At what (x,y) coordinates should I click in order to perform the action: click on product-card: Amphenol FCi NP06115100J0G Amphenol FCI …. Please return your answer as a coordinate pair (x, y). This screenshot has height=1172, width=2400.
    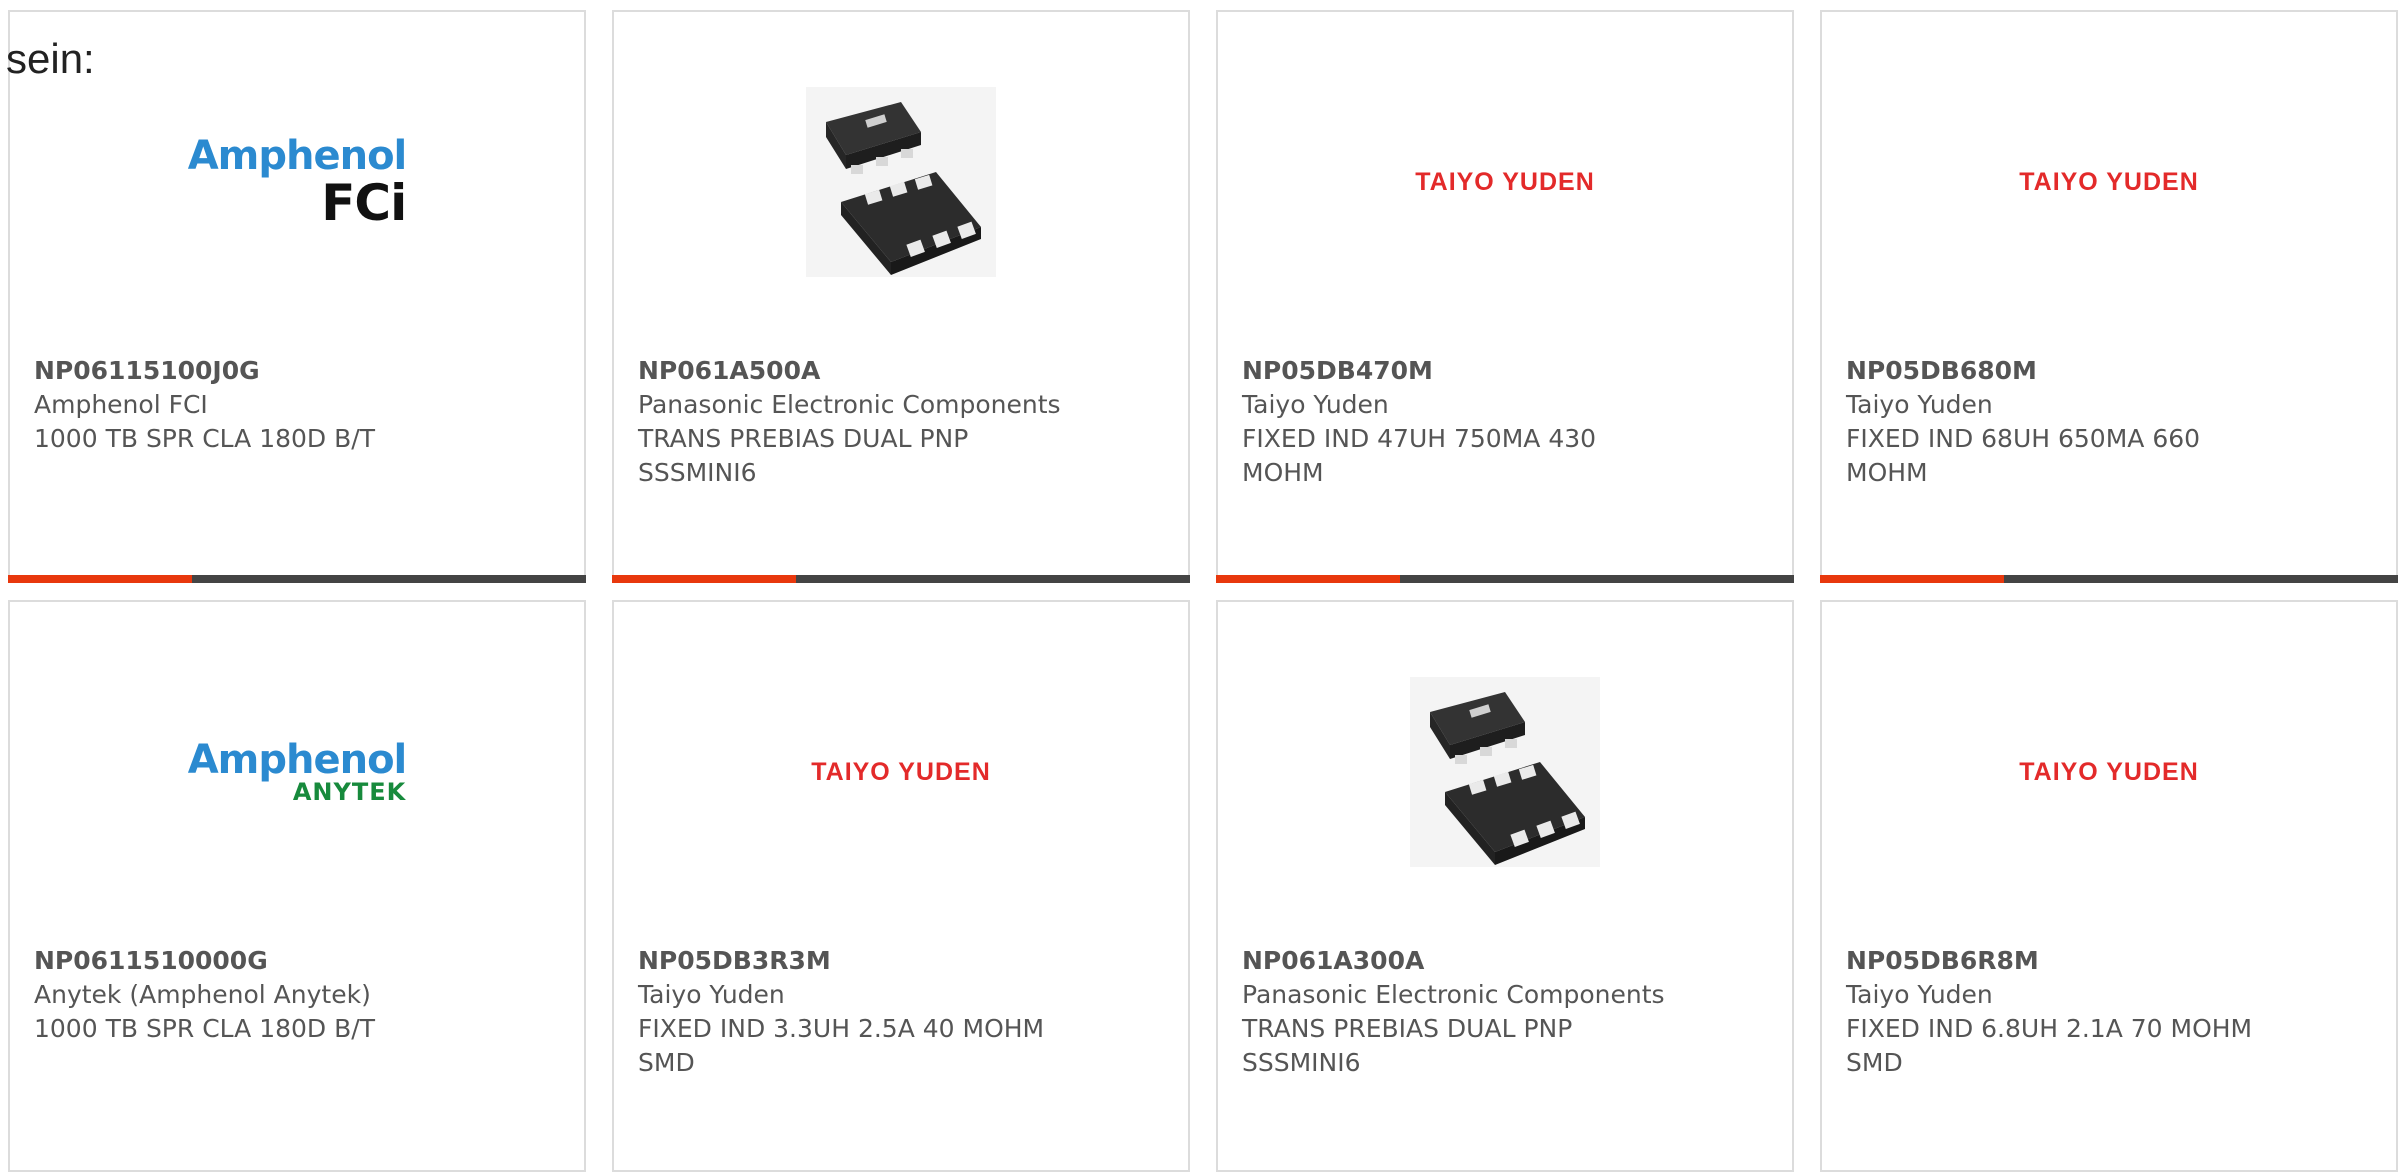
    Looking at the image, I should click on (297, 296).